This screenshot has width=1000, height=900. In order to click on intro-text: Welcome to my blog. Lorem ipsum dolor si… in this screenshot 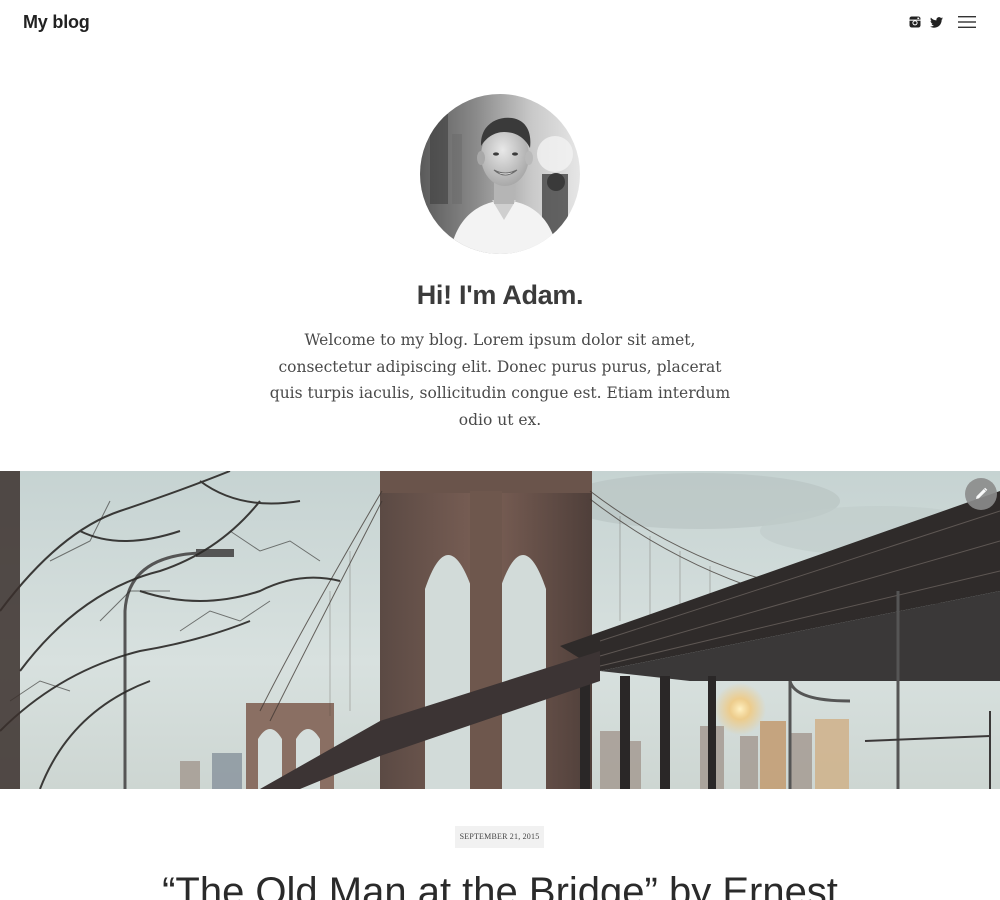, I will do `click(500, 380)`.